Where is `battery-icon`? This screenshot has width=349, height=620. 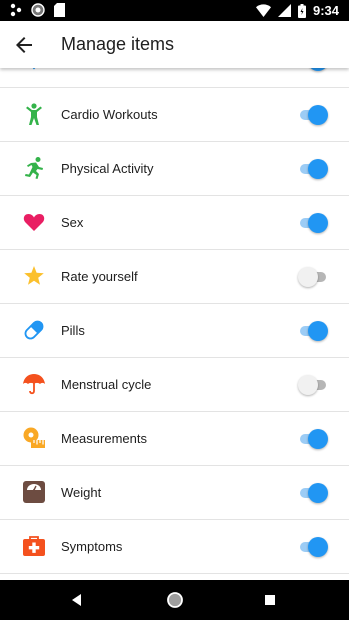
battery-icon is located at coordinates (301, 10).